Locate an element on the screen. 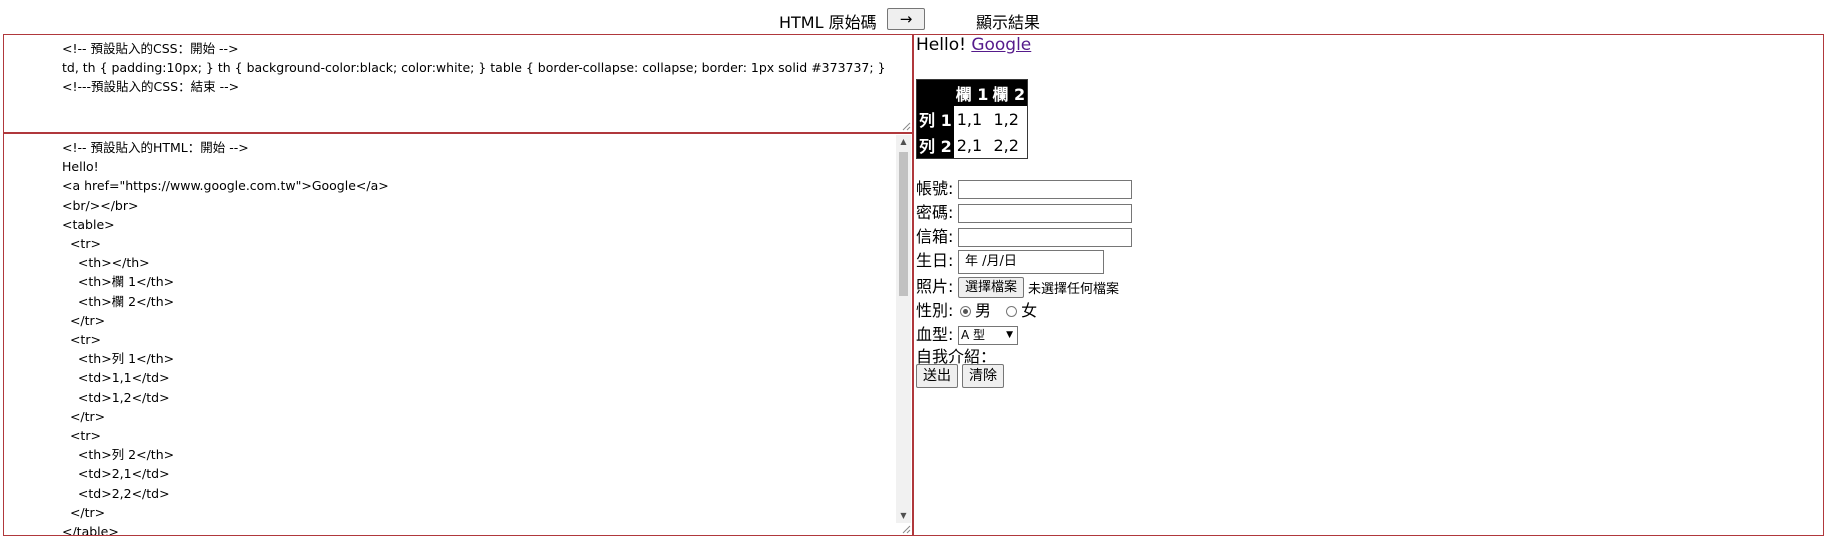  gender-row: 性別: 男 女 is located at coordinates (976, 309).